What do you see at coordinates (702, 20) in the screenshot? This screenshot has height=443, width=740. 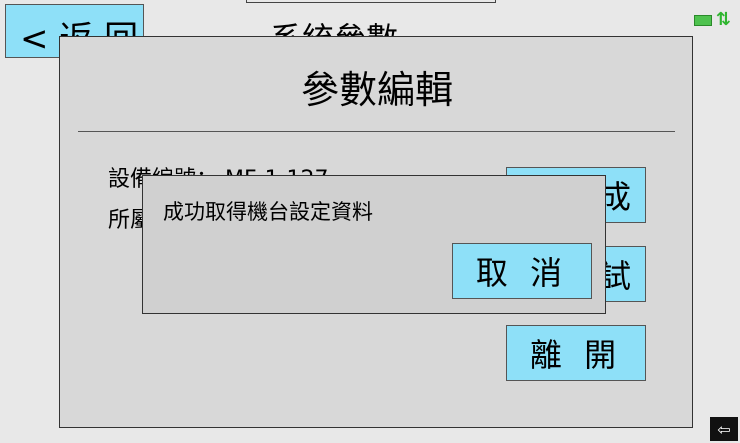 I see `battery-icon` at bounding box center [702, 20].